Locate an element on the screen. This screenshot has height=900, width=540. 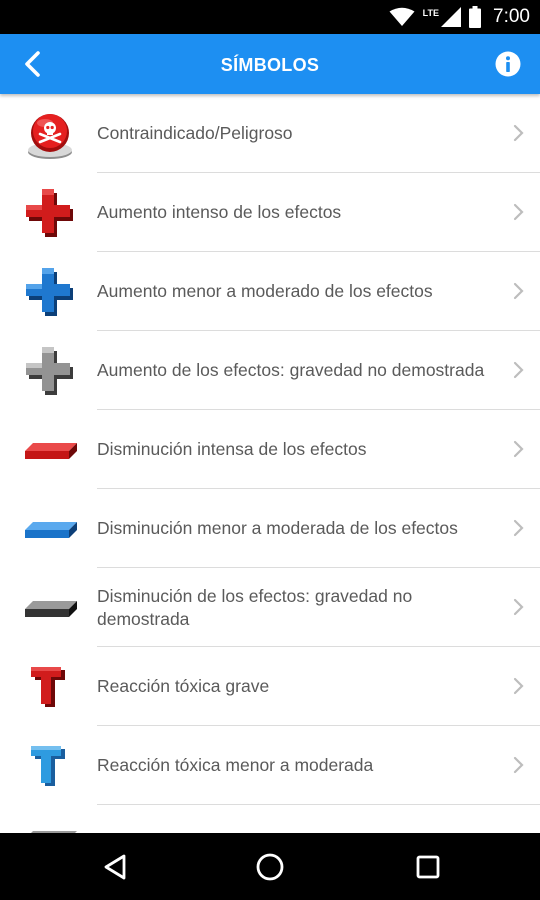
item-label: Reacción tóxica grave is located at coordinates (183, 686).